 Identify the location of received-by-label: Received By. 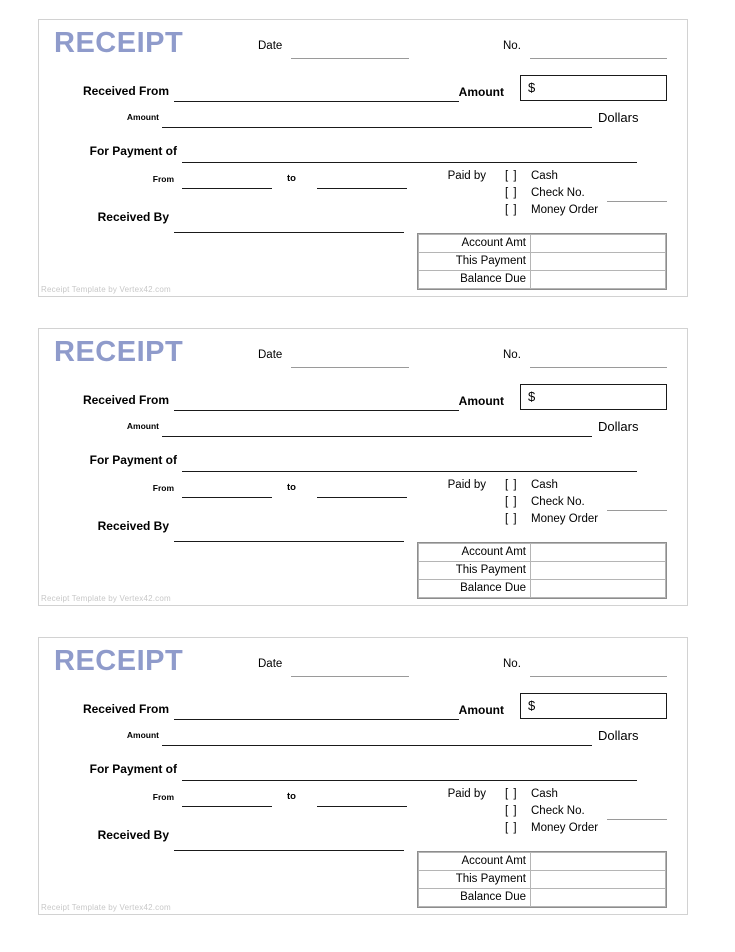
(133, 217).